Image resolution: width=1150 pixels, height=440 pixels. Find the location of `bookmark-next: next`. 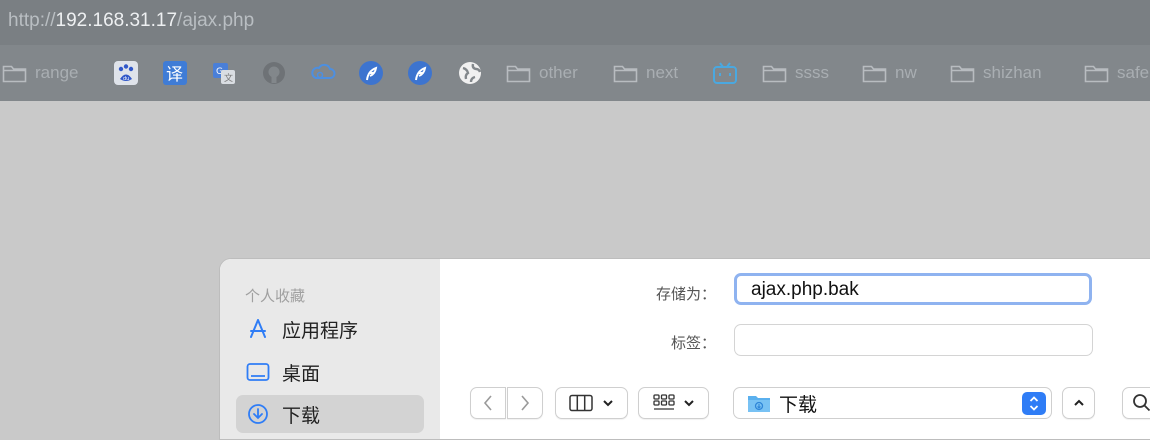

bookmark-next: next is located at coordinates (645, 73).